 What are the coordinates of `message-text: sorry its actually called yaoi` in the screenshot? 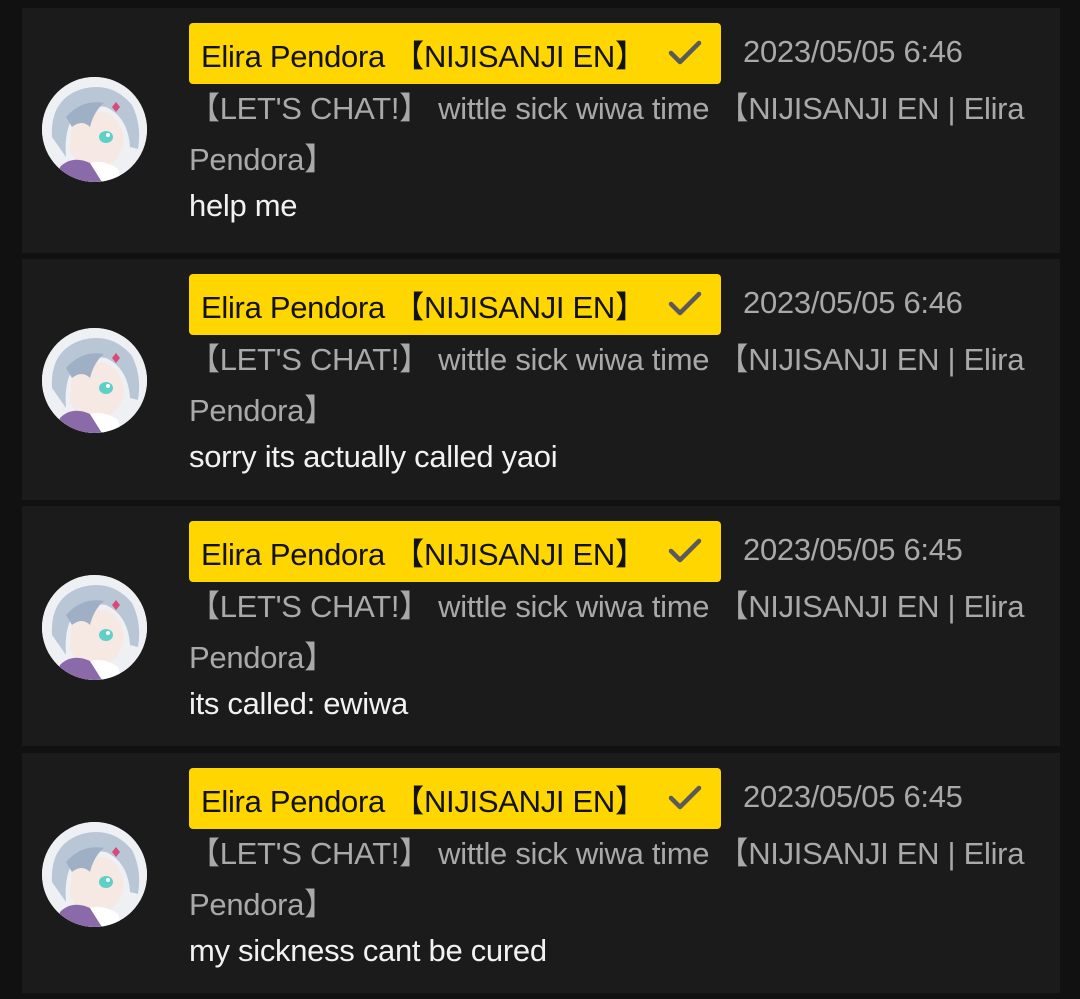 It's located at (373, 456).